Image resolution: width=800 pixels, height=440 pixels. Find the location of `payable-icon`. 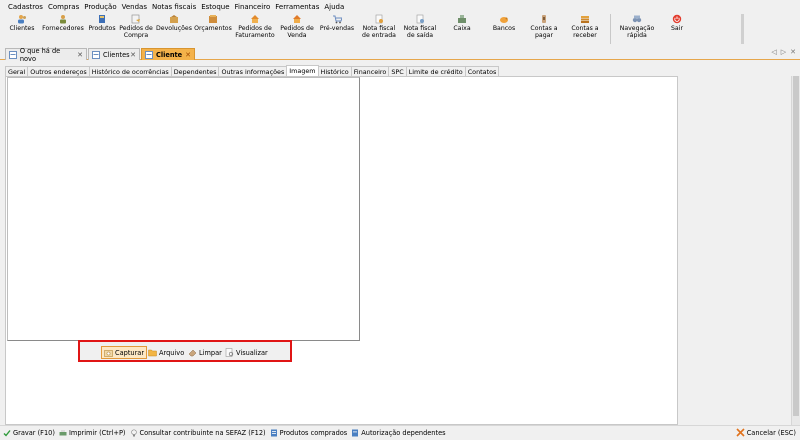

payable-icon is located at coordinates (544, 19).